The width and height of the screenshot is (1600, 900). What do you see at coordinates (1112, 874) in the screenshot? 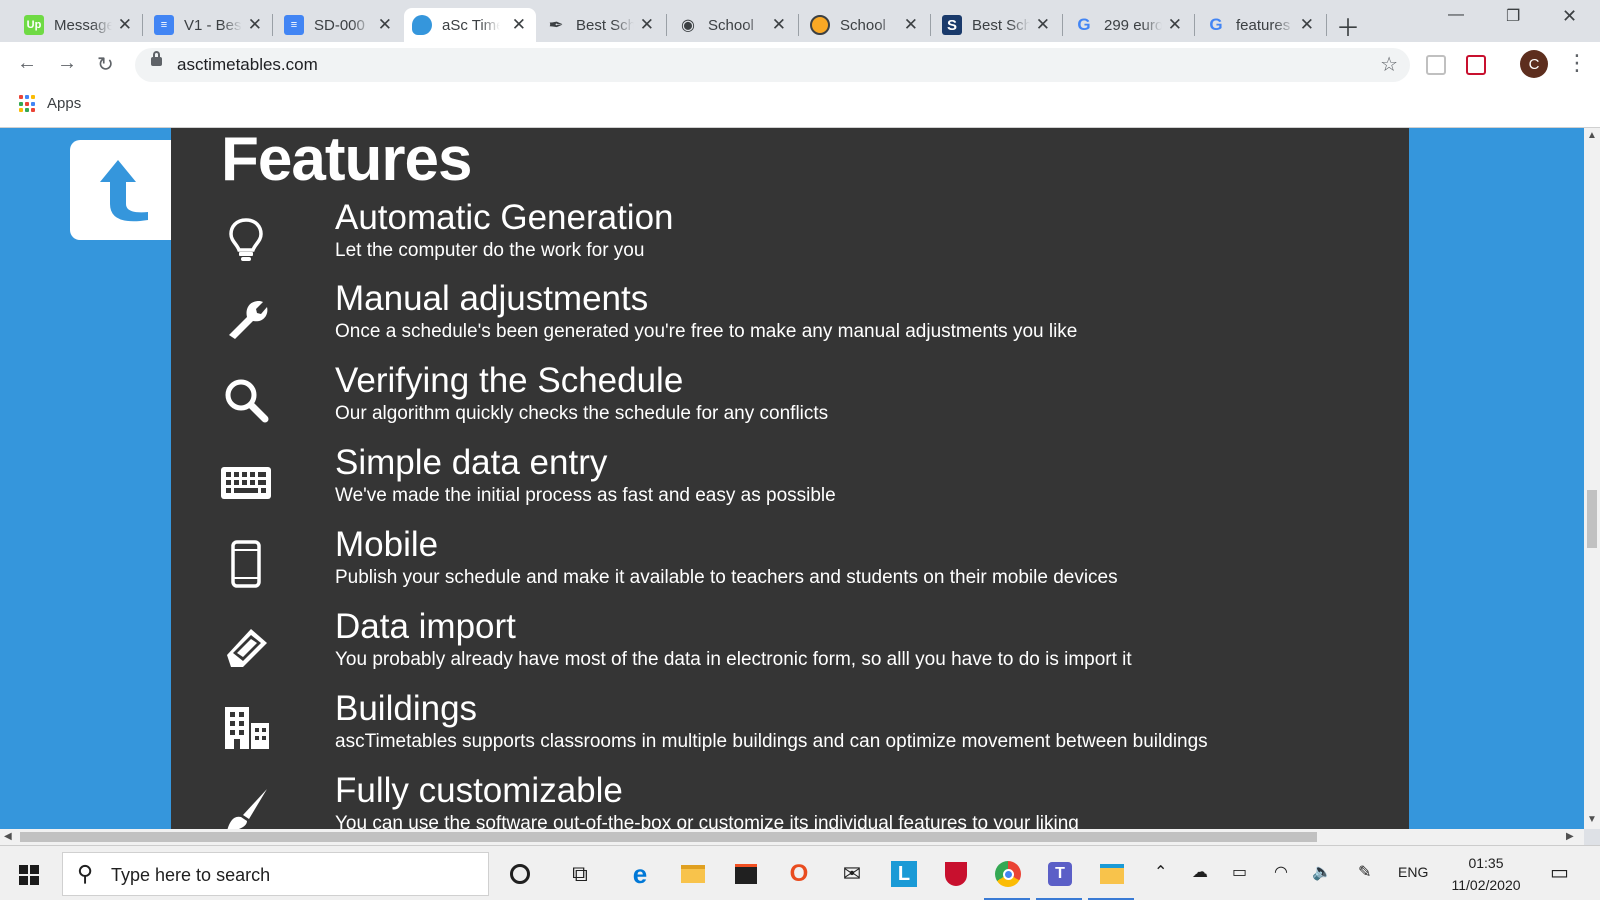
I see `onedrive-files-icon` at bounding box center [1112, 874].